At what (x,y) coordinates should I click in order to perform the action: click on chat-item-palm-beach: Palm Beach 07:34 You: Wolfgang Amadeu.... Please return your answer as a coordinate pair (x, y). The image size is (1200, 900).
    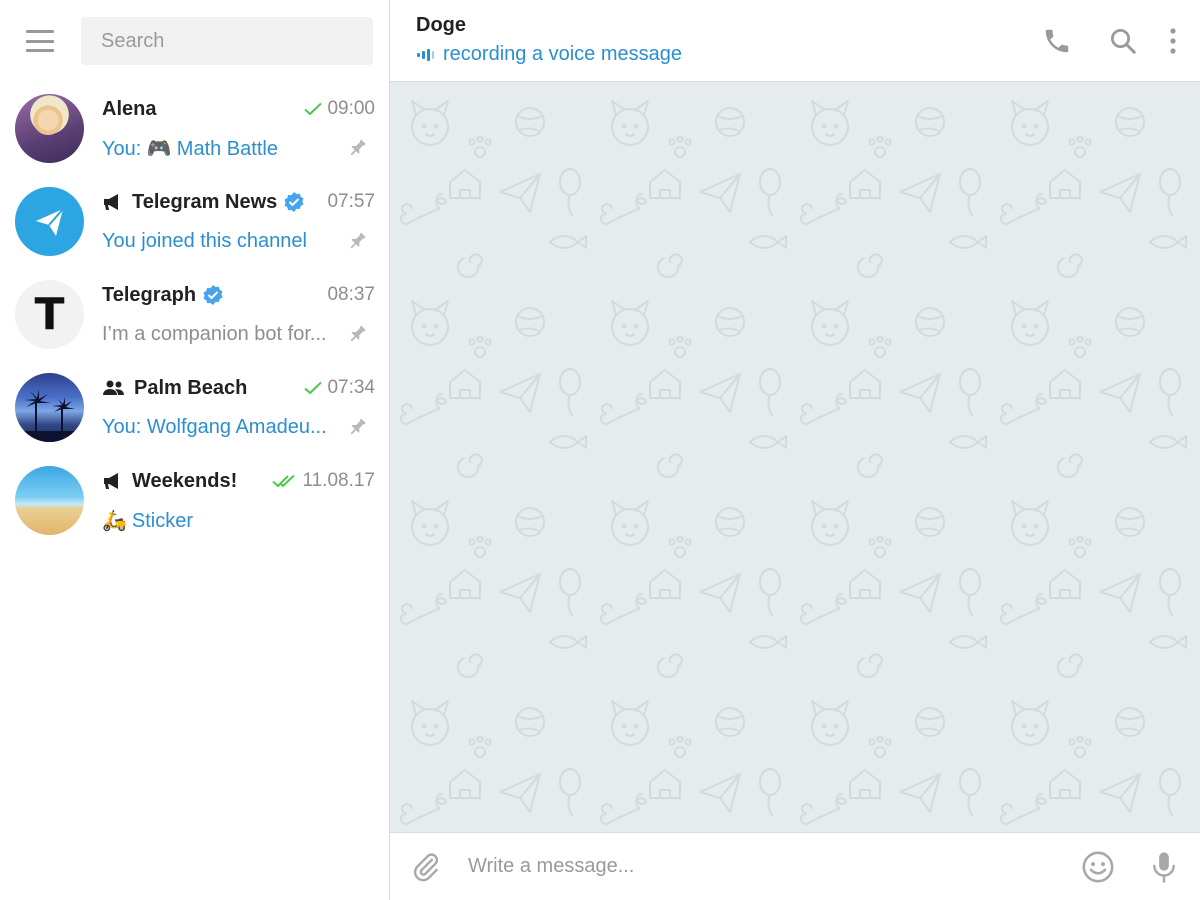
    Looking at the image, I should click on (194, 407).